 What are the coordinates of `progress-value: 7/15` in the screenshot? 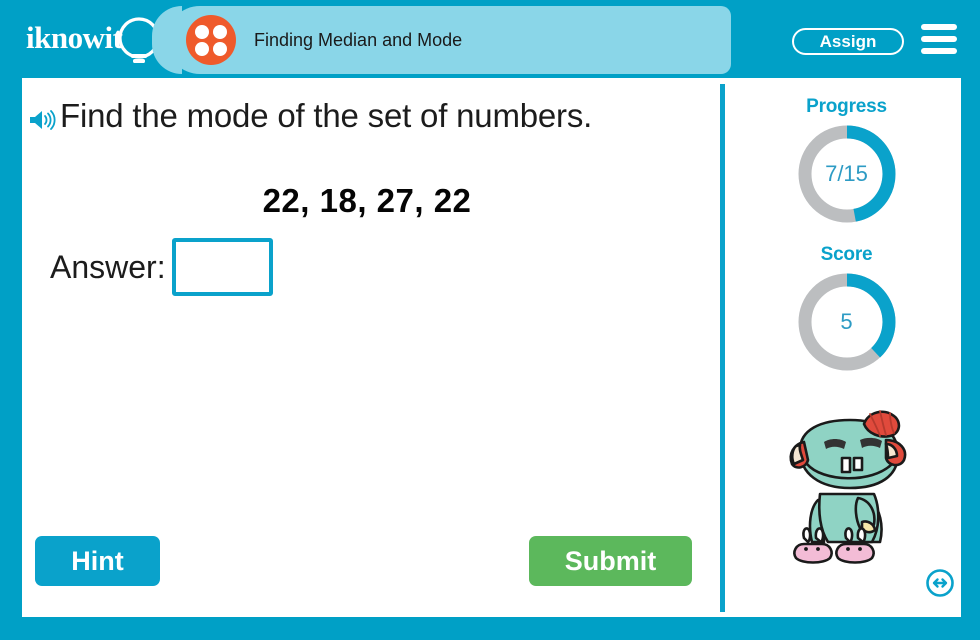 It's located at (846, 173).